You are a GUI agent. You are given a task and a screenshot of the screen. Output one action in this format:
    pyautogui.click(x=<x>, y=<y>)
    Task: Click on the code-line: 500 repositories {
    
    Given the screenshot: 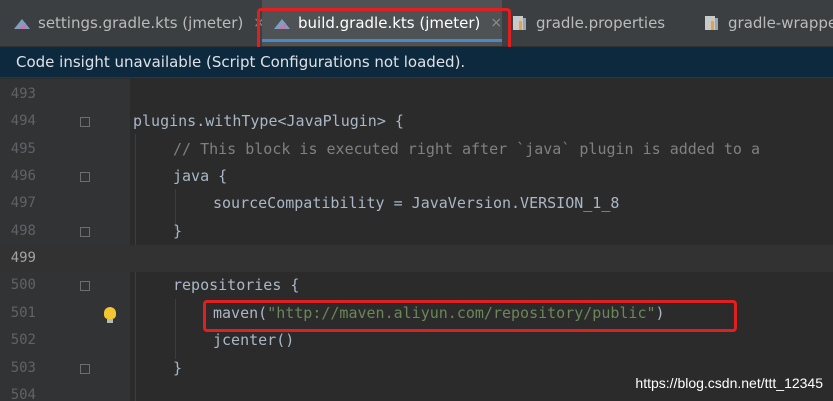 What is the action you would take?
    pyautogui.click(x=416, y=285)
    